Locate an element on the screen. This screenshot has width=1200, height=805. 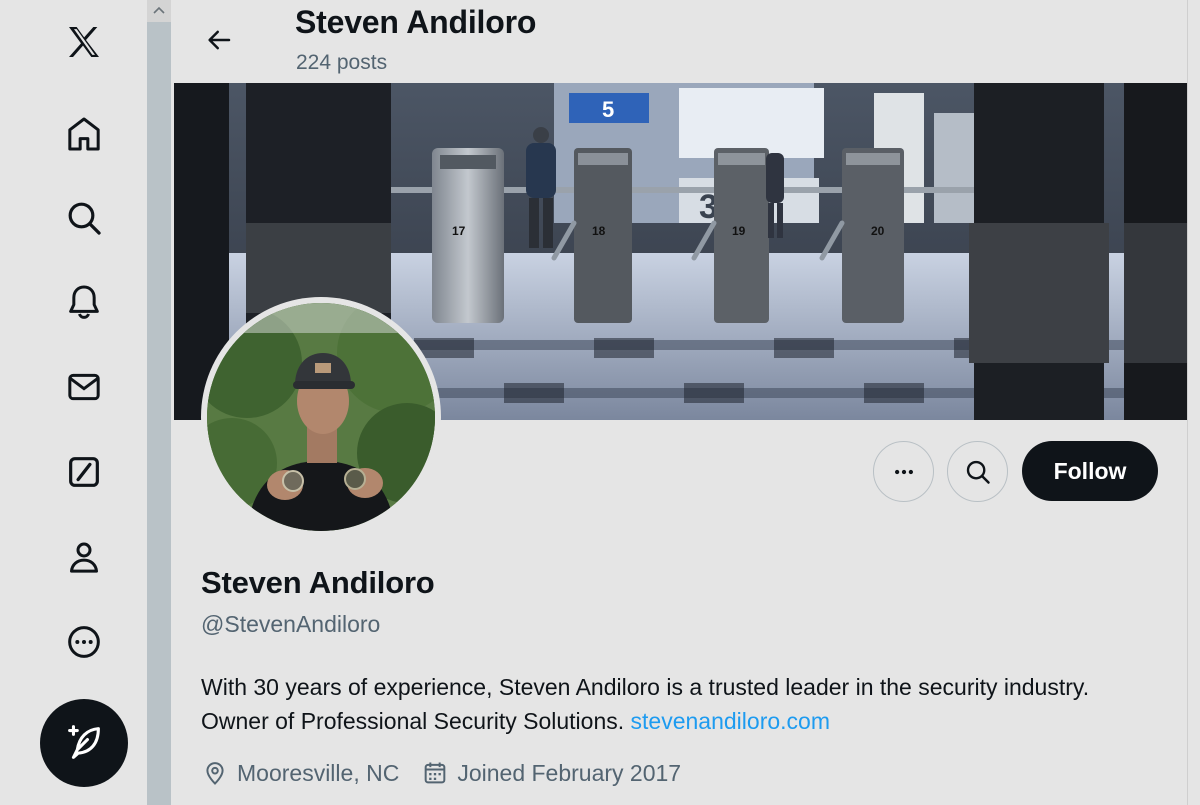
messages-icon is located at coordinates (84, 387).